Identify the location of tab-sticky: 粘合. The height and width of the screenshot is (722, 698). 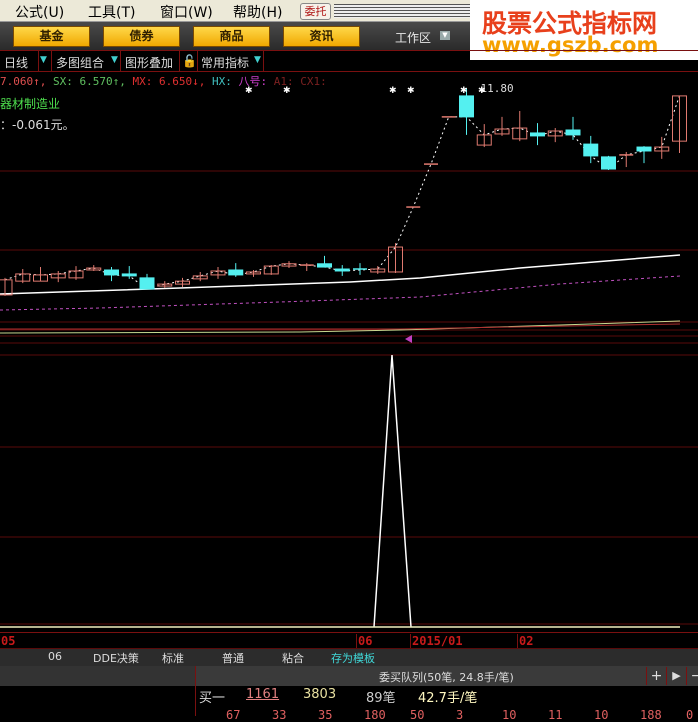
(293, 658).